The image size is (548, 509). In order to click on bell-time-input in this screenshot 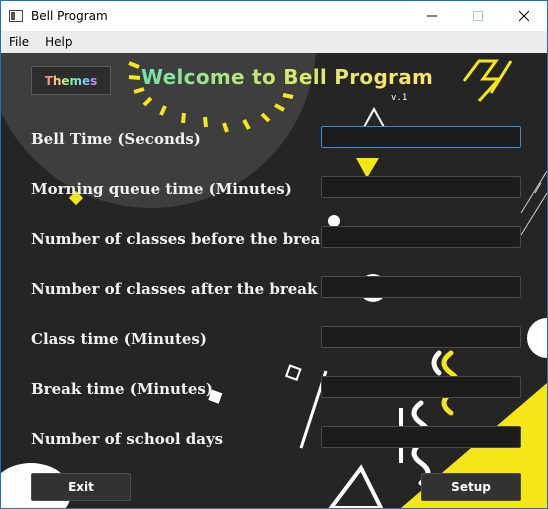, I will do `click(421, 137)`.